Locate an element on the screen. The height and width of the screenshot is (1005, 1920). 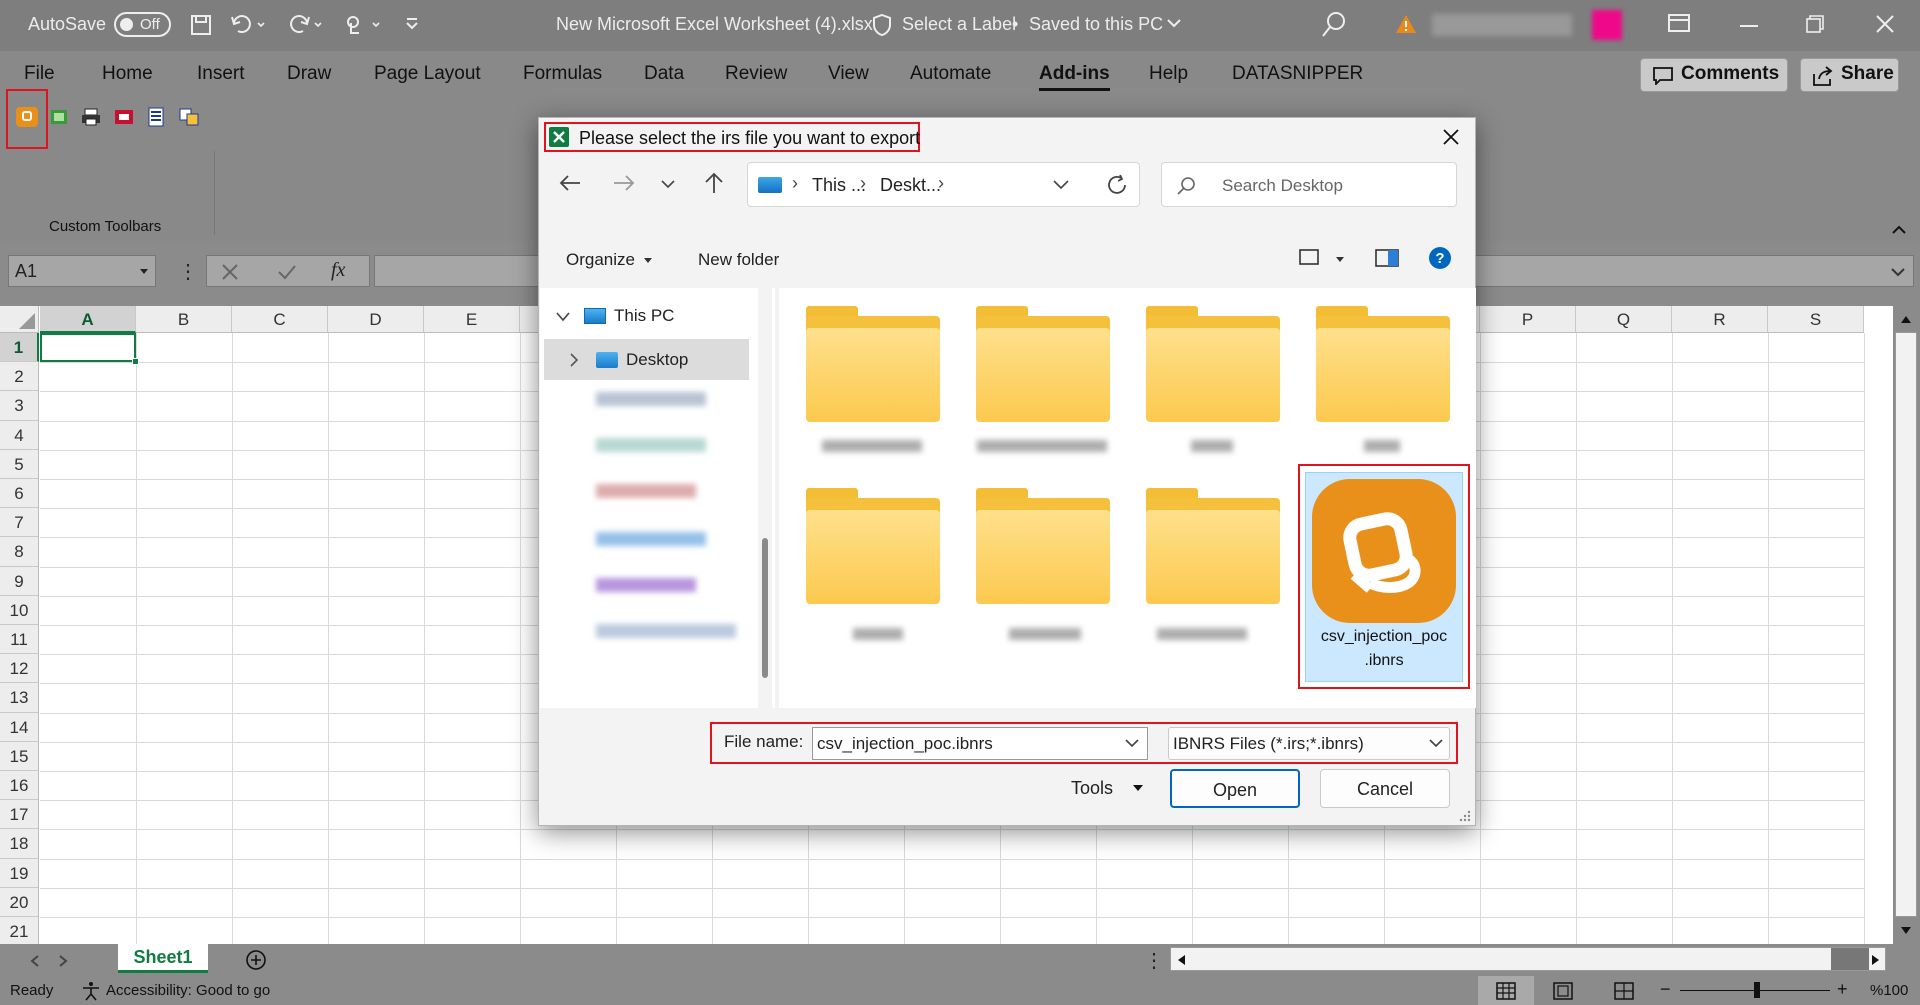
expand-desktop-icon is located at coordinates (574, 360).